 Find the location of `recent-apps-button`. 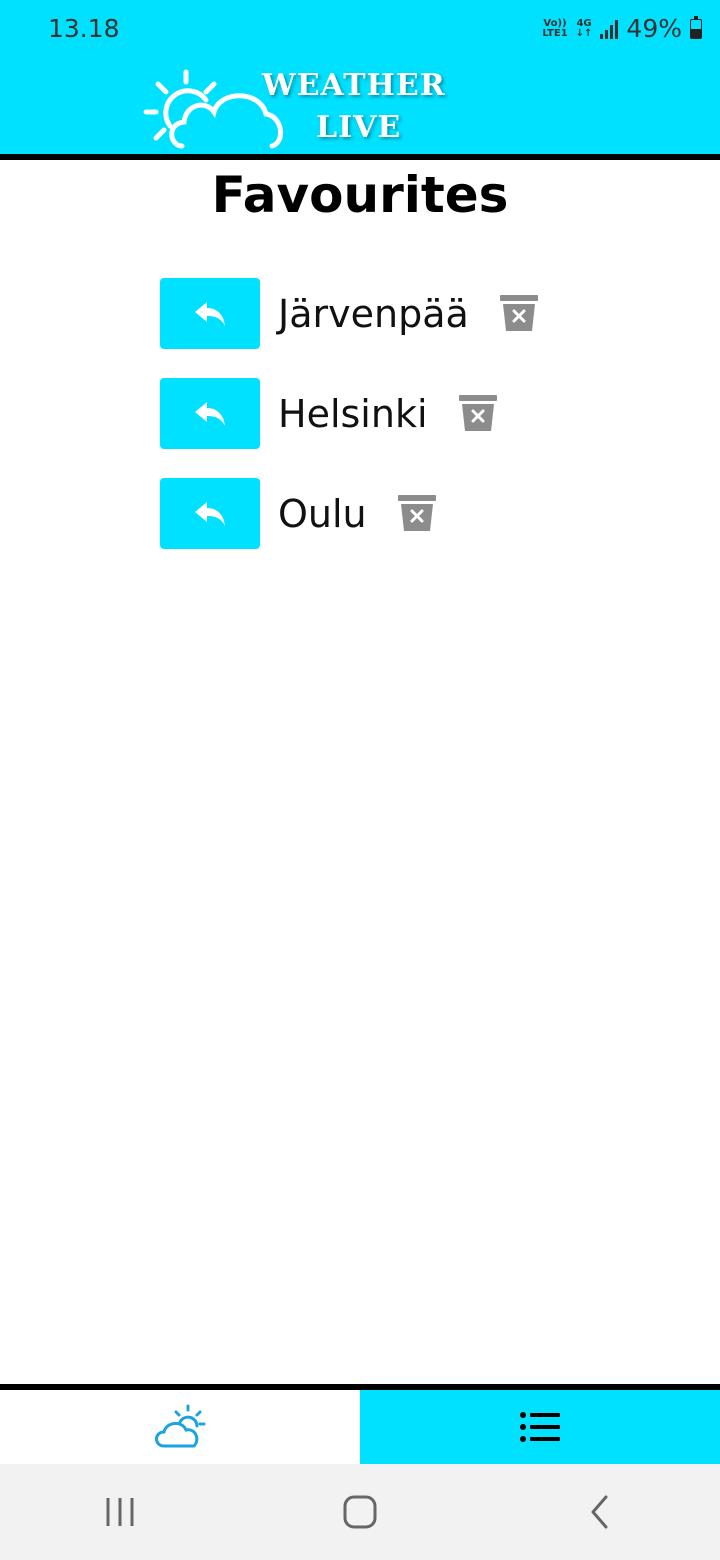

recent-apps-button is located at coordinates (120, 1512).